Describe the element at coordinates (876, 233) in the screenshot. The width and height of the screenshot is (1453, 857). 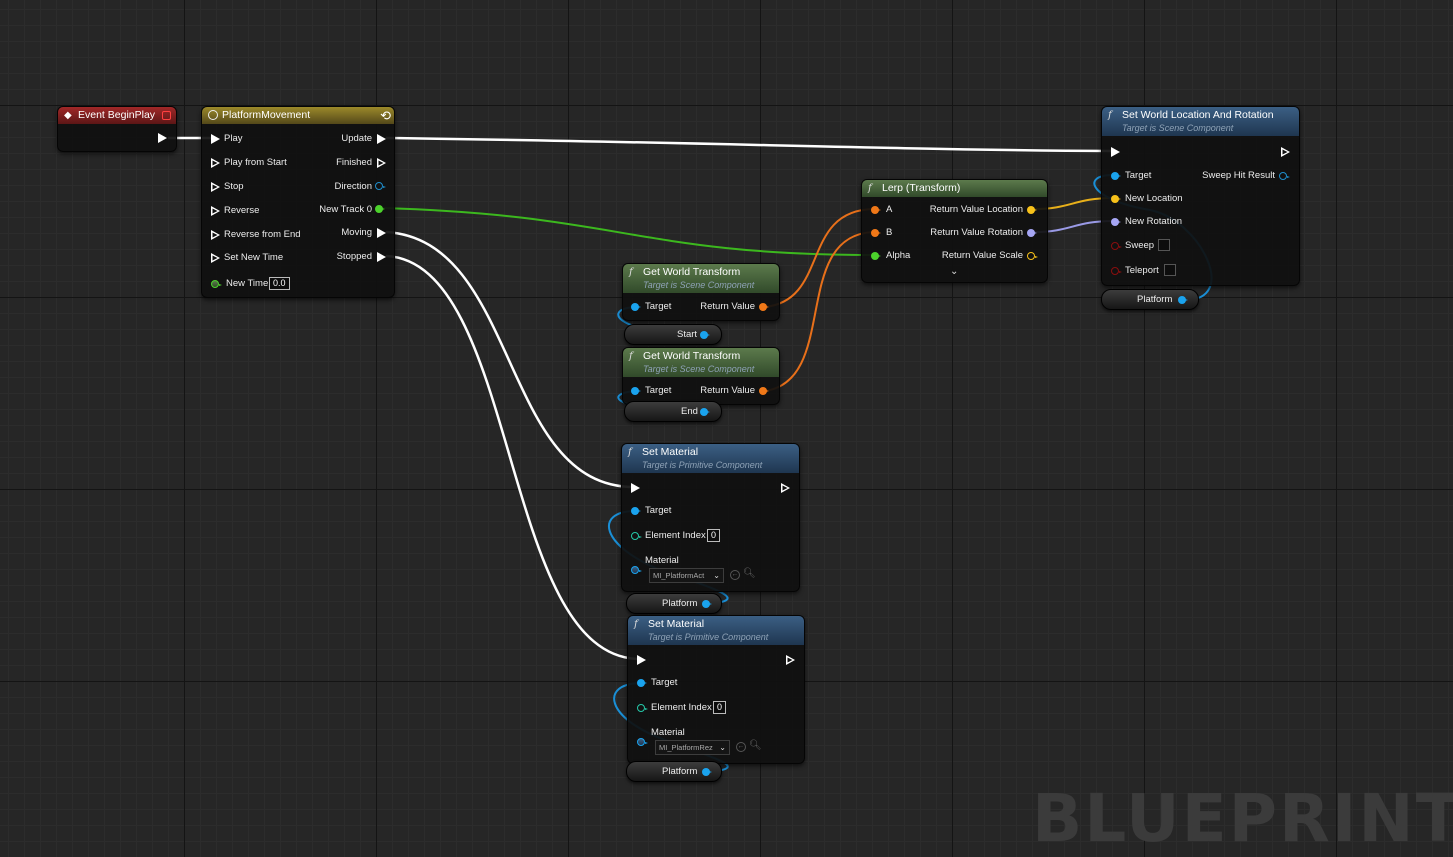
I see `lerp-b-pin` at that location.